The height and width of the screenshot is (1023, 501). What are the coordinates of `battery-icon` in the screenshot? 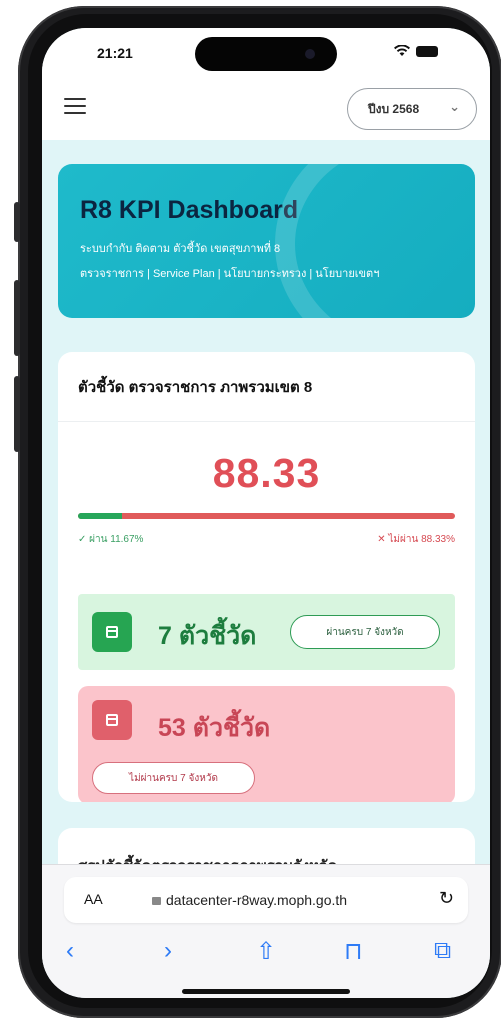 It's located at (427, 51).